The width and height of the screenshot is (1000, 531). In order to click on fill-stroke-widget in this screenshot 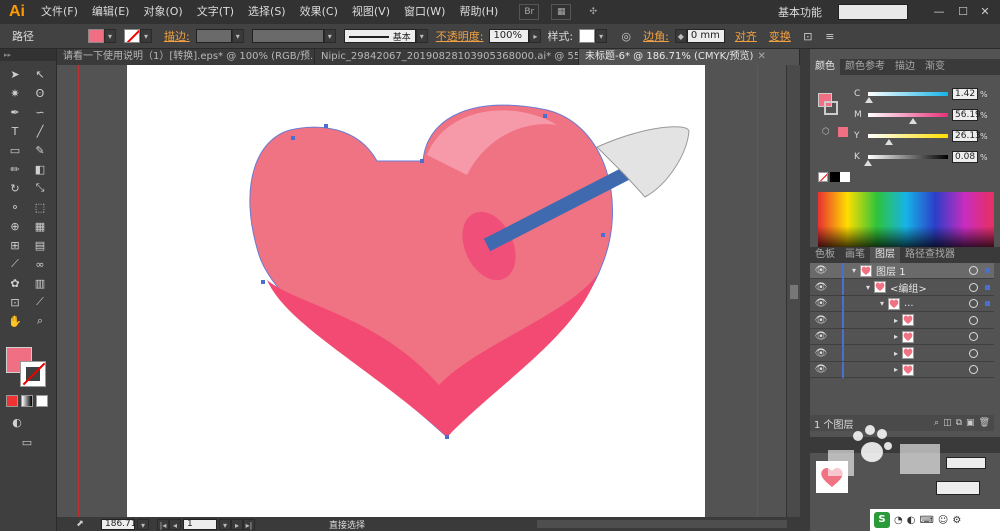, I will do `click(28, 369)`.